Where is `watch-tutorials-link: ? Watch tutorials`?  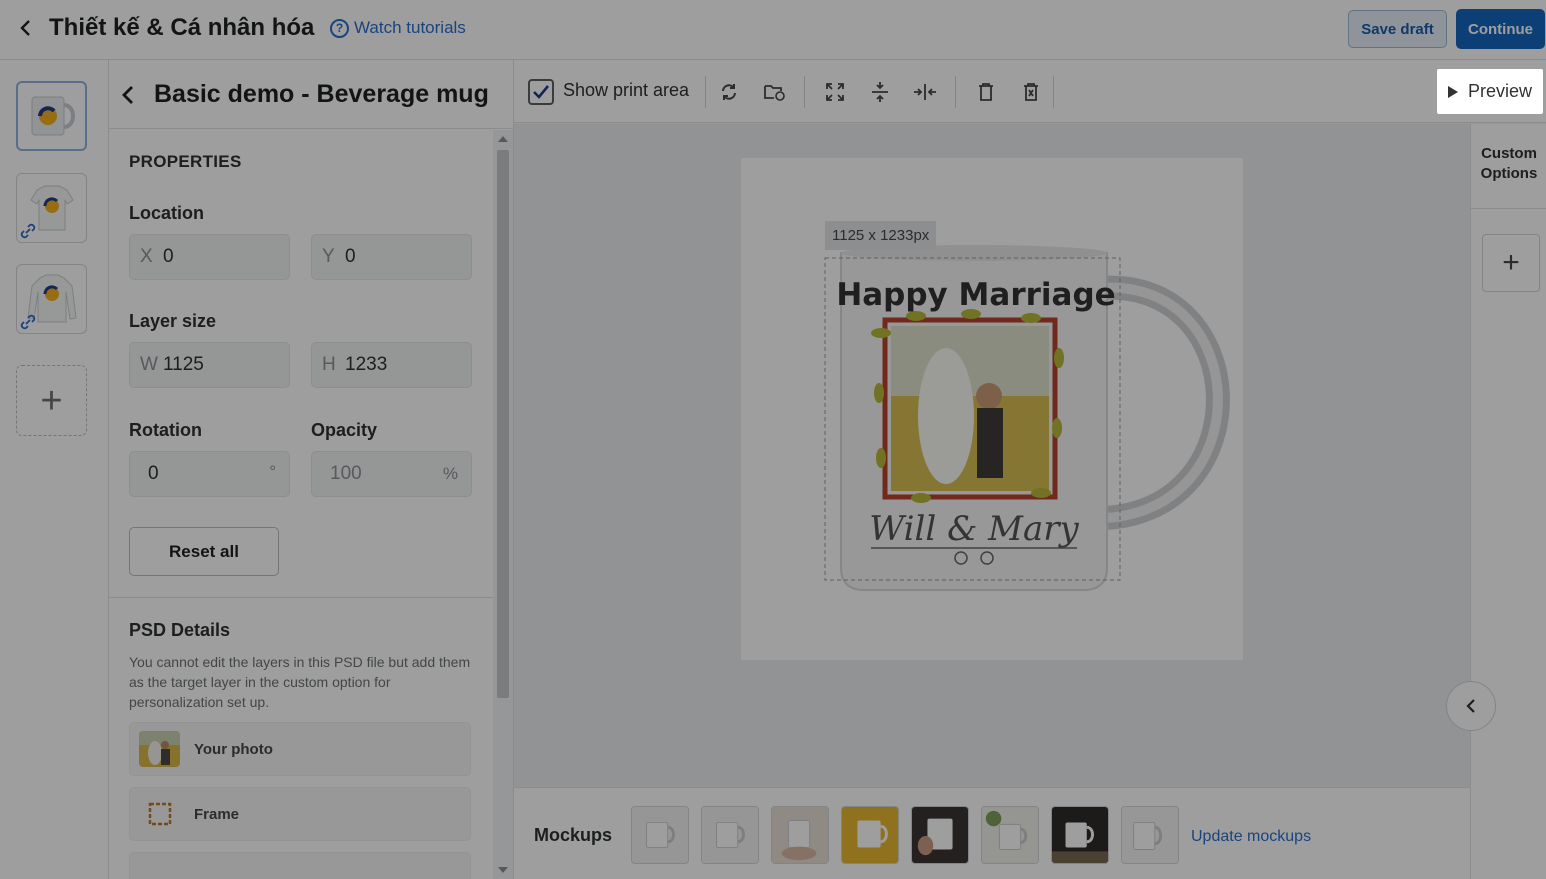
watch-tutorials-link: ? Watch tutorials is located at coordinates (398, 28).